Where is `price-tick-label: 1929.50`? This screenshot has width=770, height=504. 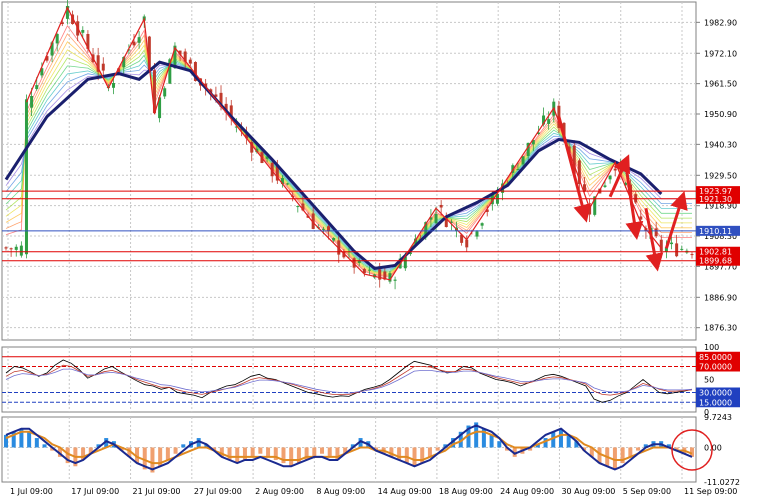
price-tick-label: 1929.50 is located at coordinates (720, 175).